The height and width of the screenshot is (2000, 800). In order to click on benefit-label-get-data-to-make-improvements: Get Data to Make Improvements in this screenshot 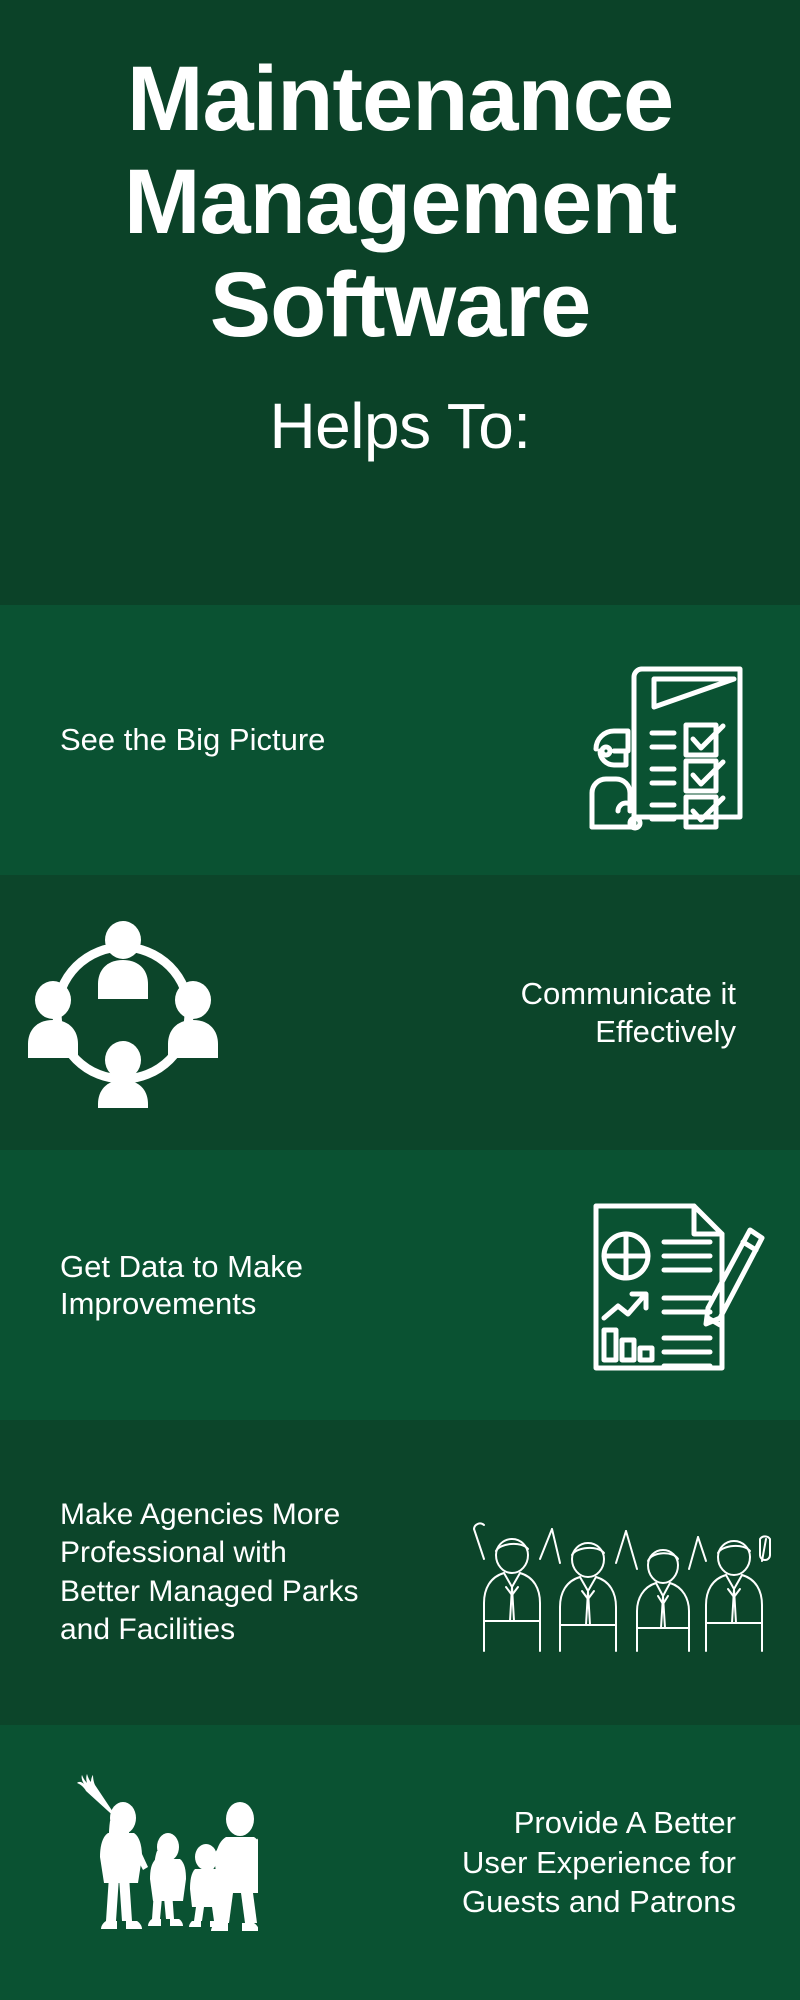, I will do `click(305, 1285)`.